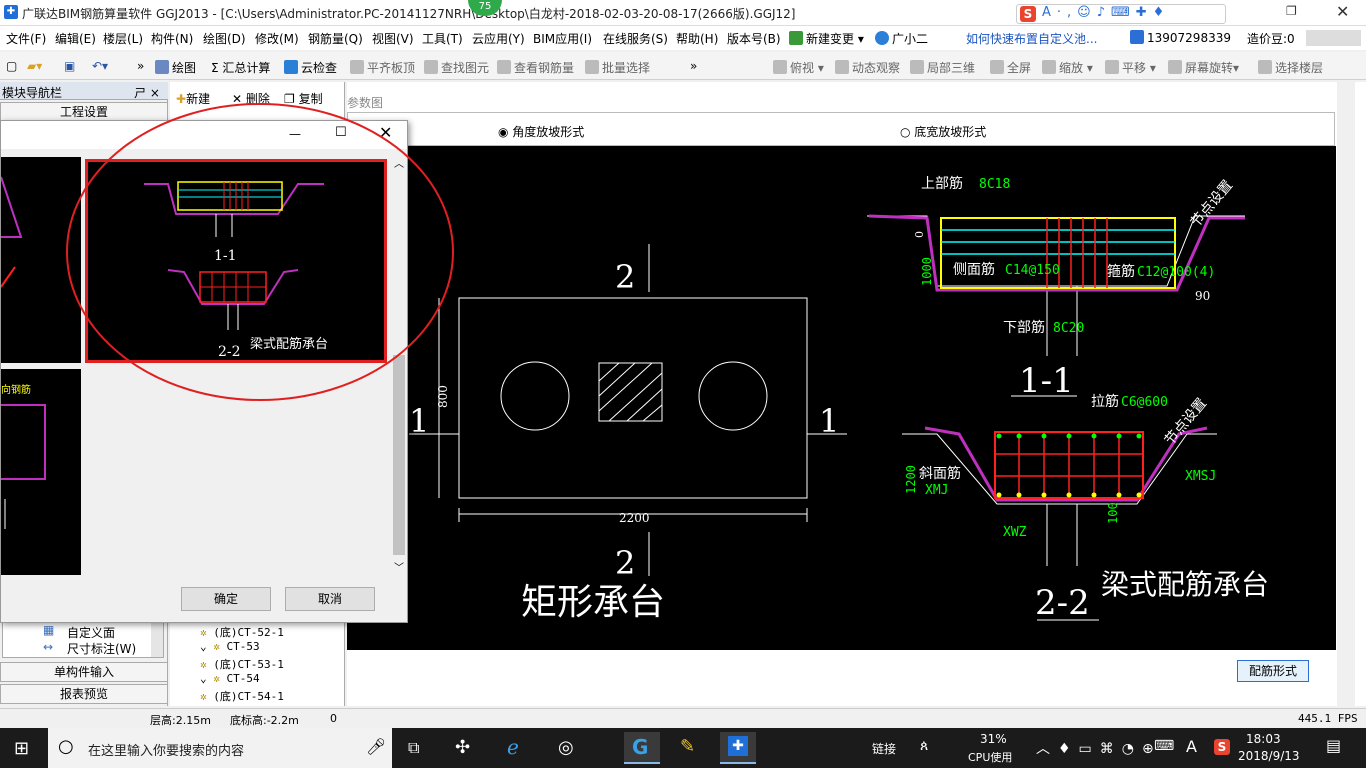  Describe the element at coordinates (1333, 38) in the screenshot. I see `menu-overflow` at that location.